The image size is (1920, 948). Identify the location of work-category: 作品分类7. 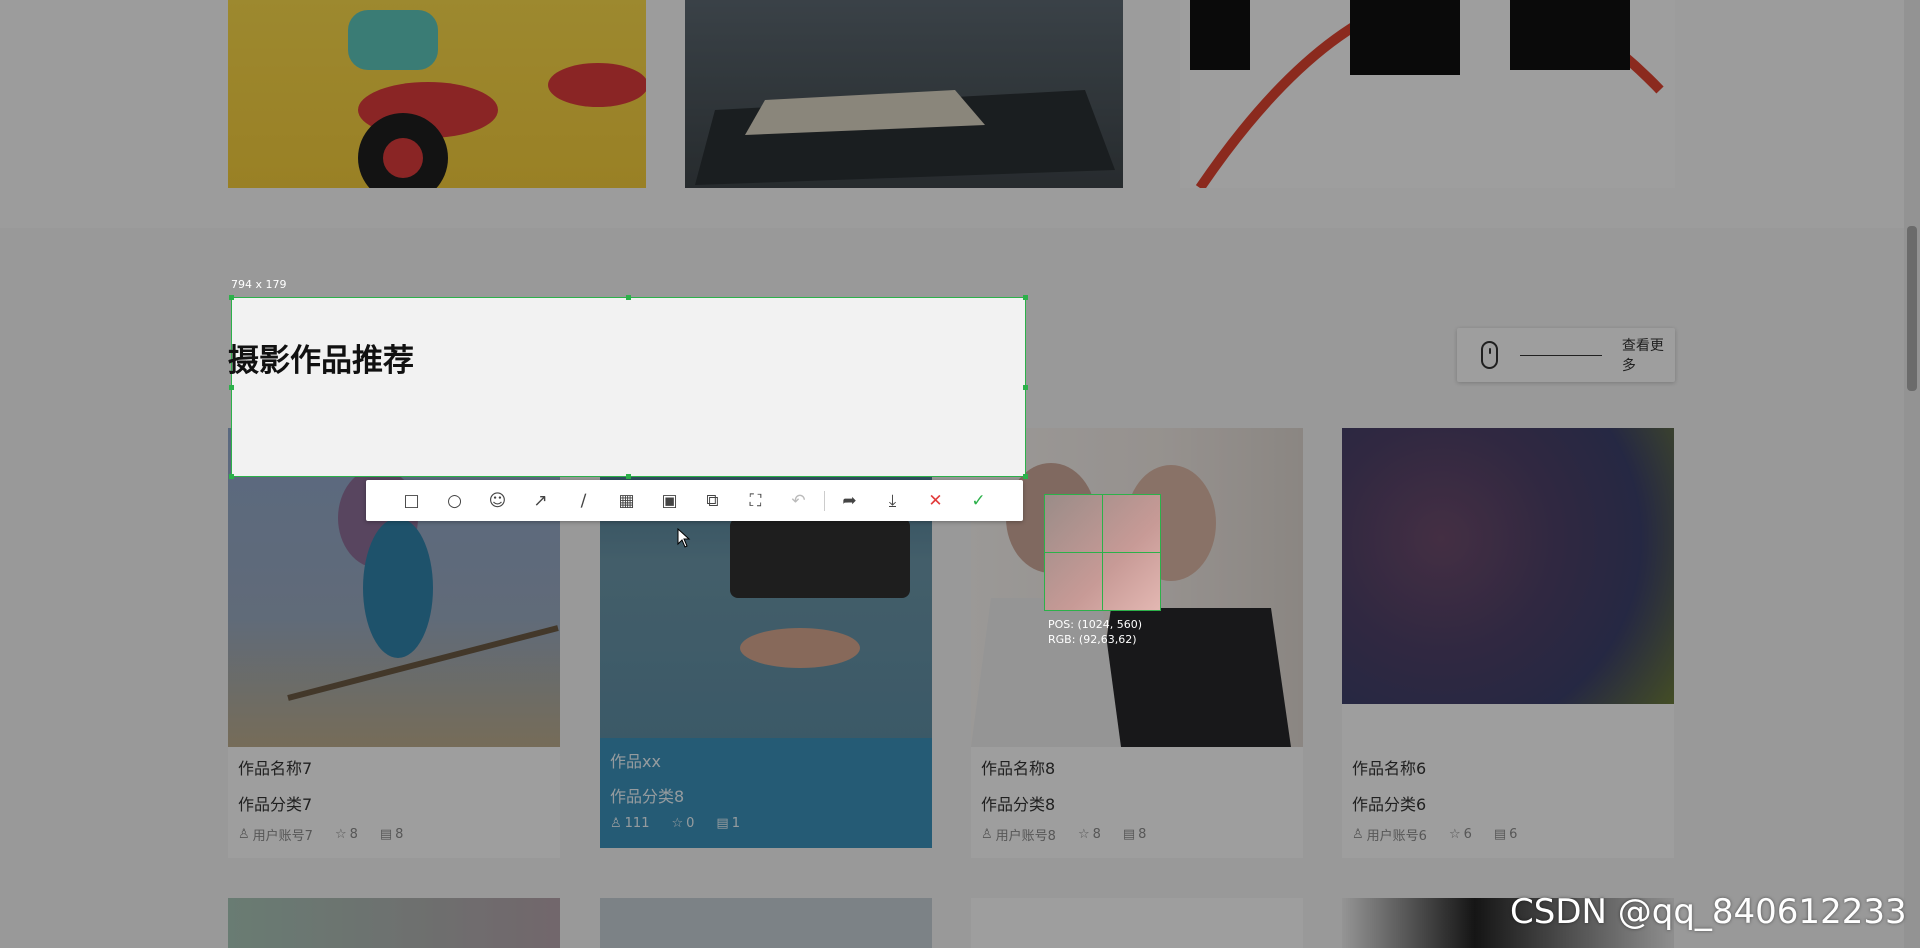
(275, 804).